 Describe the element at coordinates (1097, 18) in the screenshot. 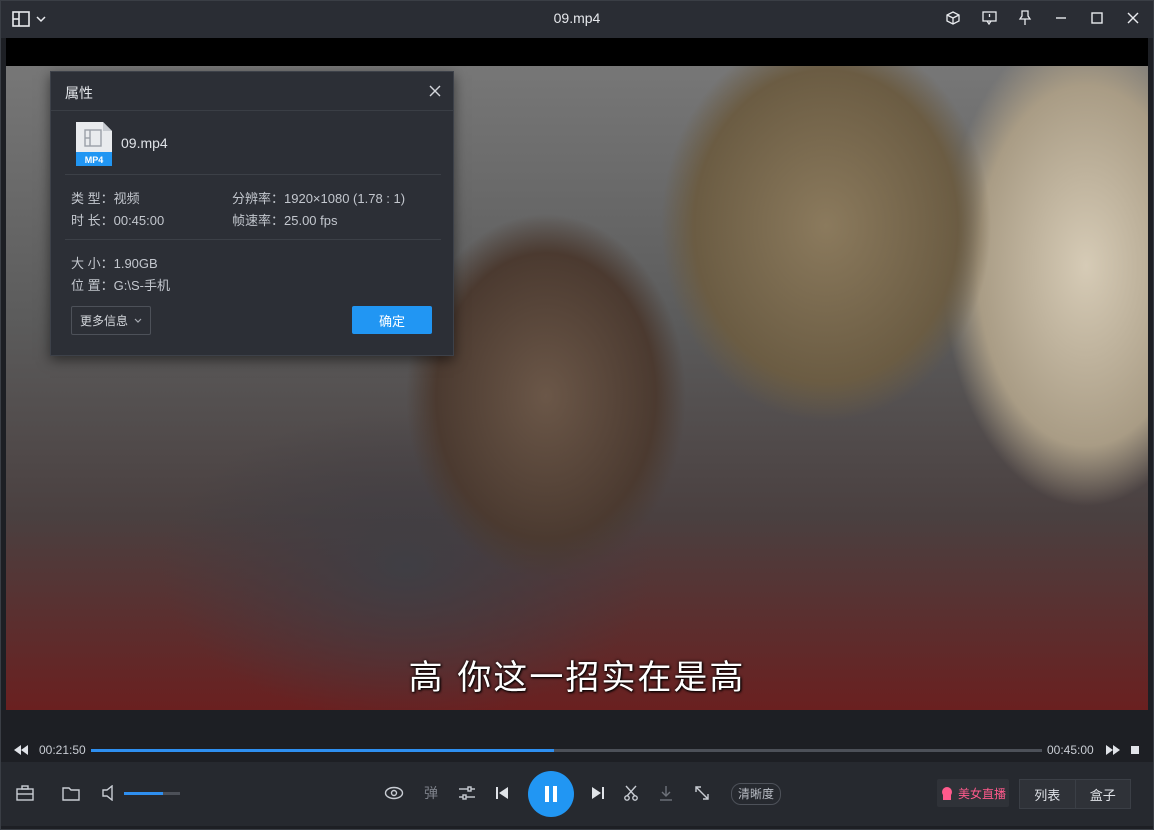

I see `maximize-icon` at that location.